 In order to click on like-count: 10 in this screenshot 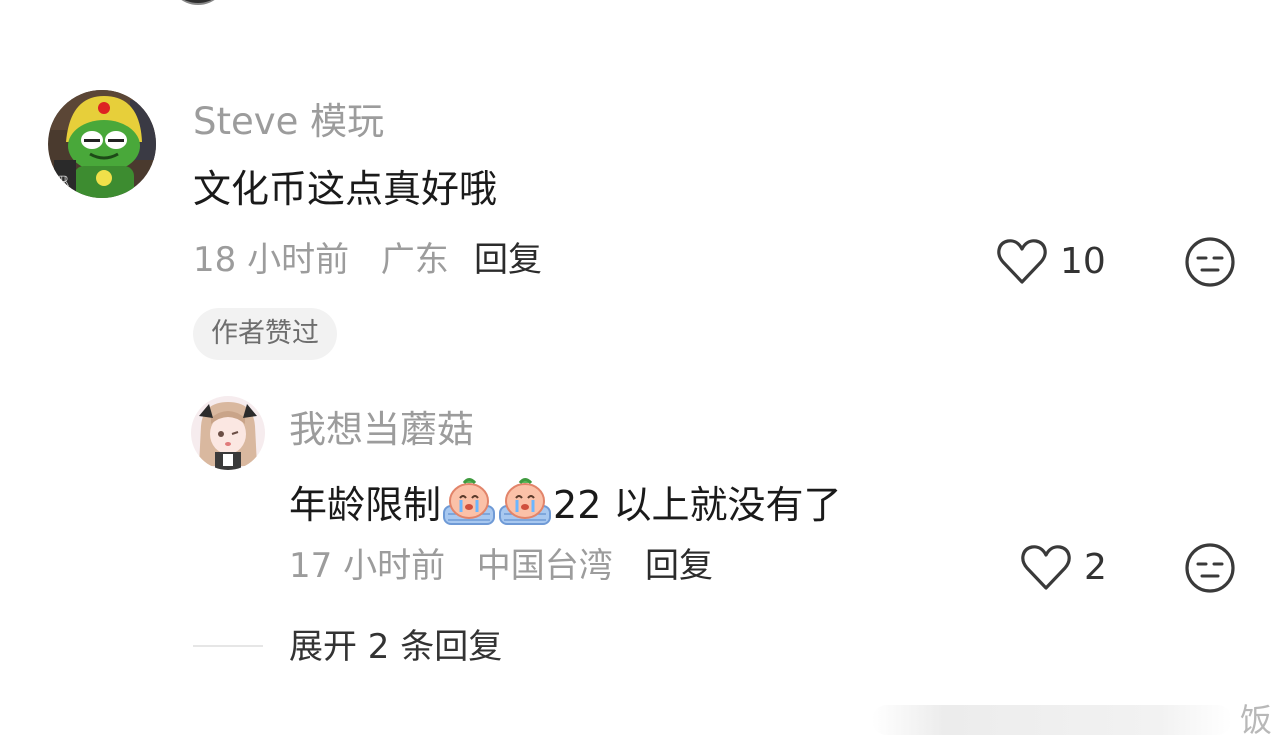, I will do `click(1083, 261)`.